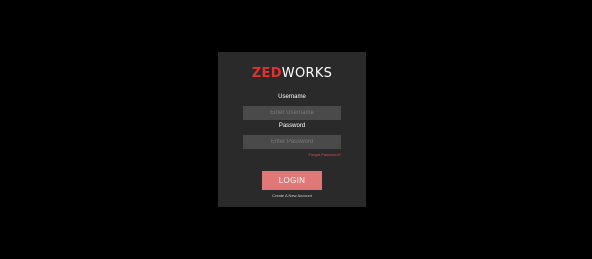  Describe the element at coordinates (292, 97) in the screenshot. I see `username-label: Username` at that location.